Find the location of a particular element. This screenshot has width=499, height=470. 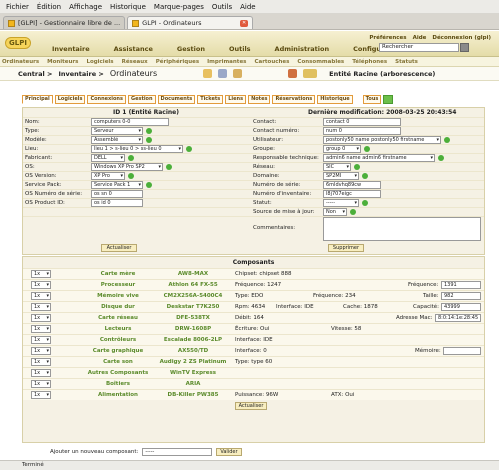

component-type: Carte graphique is located at coordinates (118, 351).